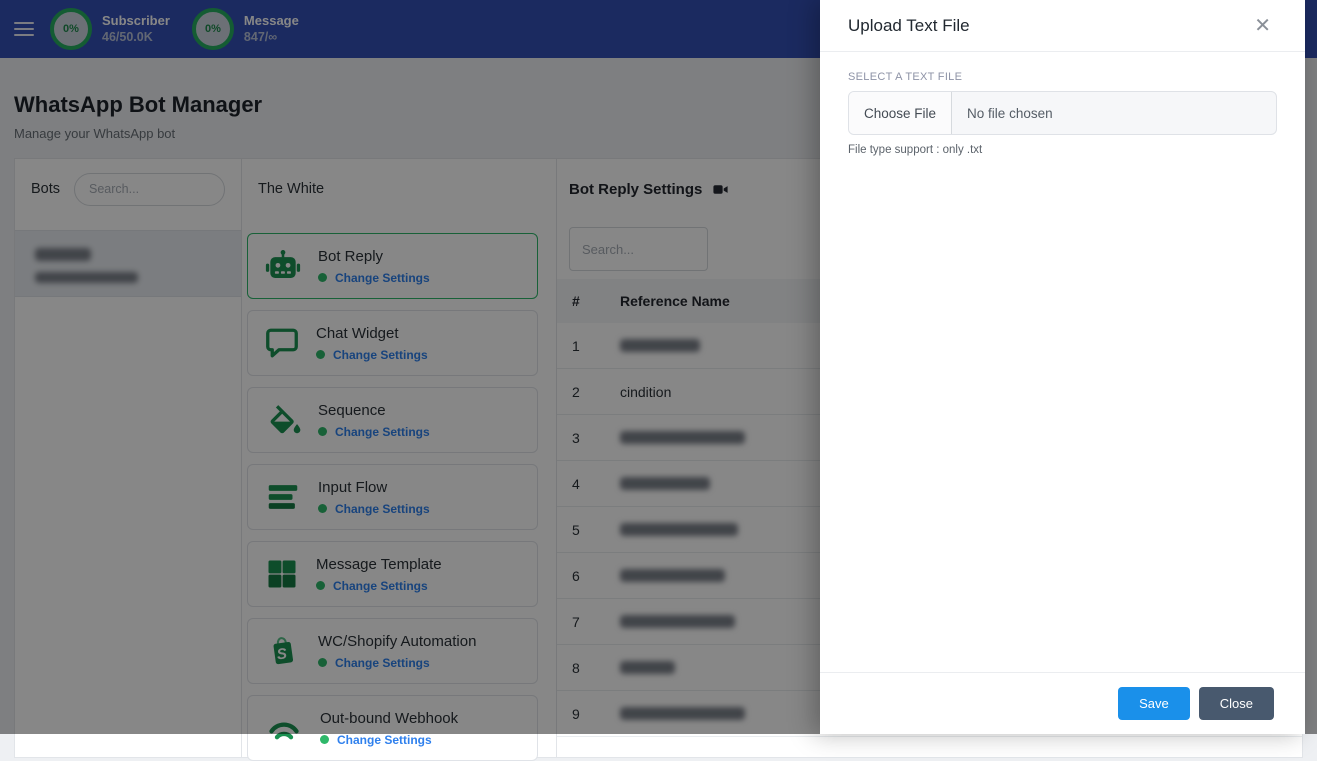 Image resolution: width=1317 pixels, height=761 pixels. Describe the element at coordinates (1154, 703) in the screenshot. I see `save-button: Save` at that location.